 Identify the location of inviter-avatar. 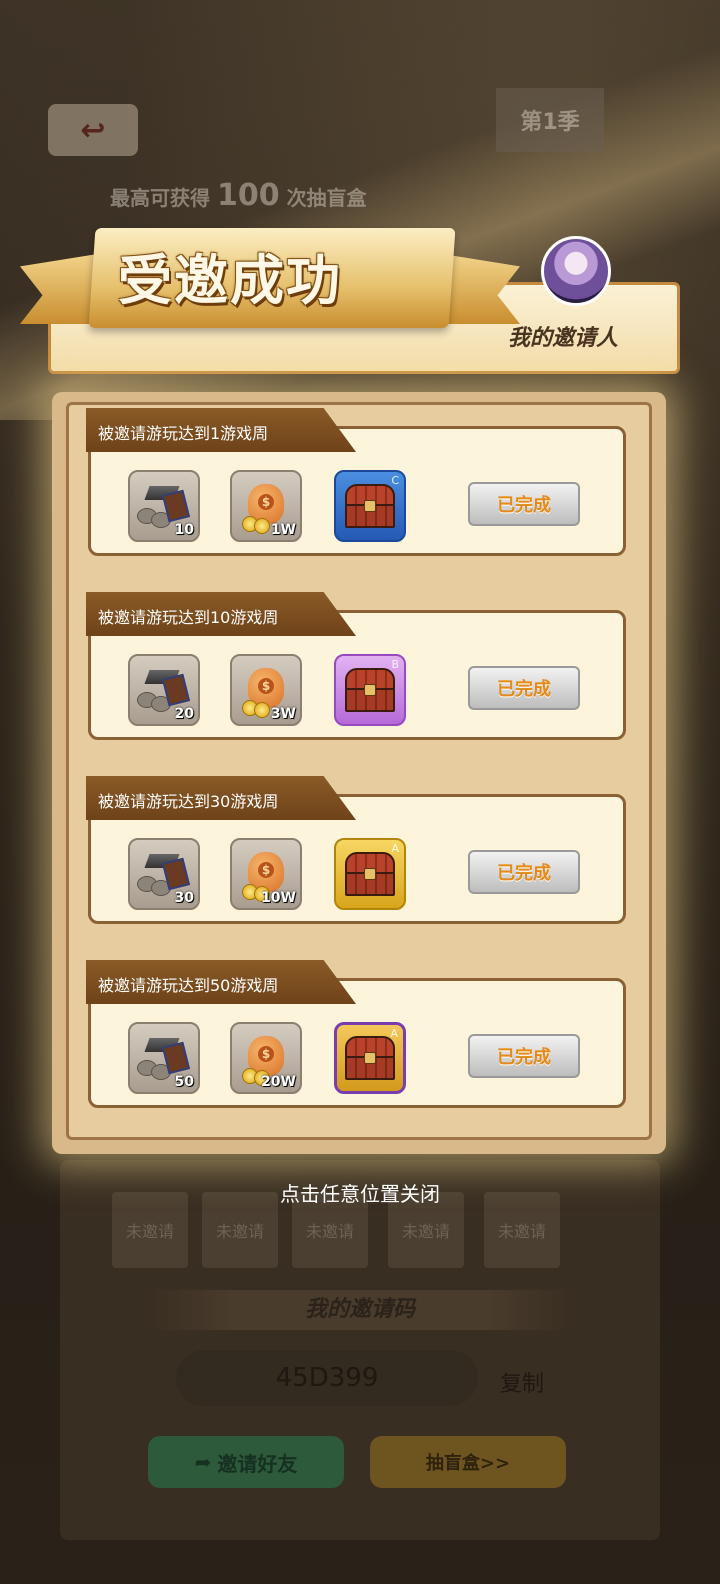
(576, 271).